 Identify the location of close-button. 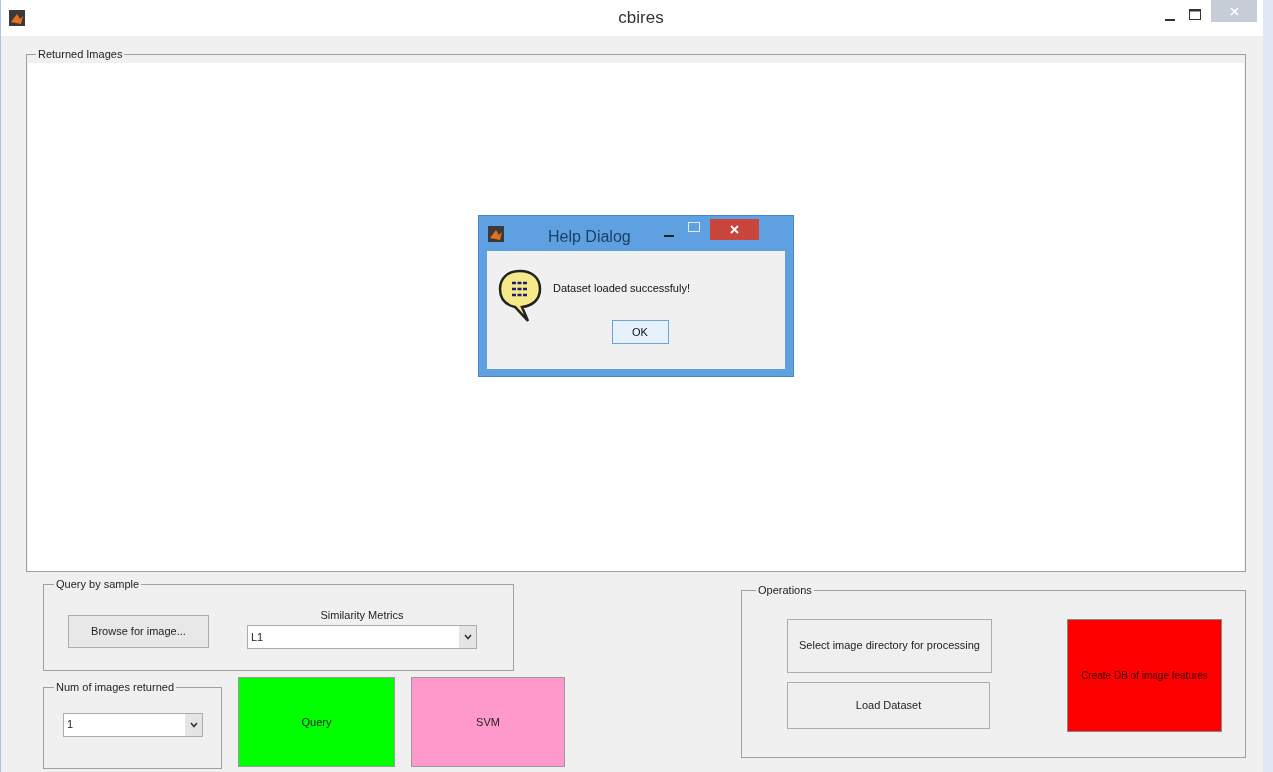
(734, 229).